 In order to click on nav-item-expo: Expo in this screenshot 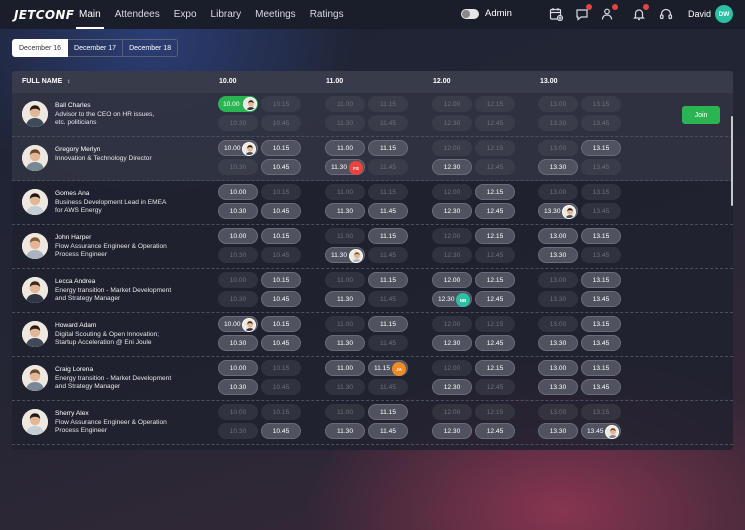, I will do `click(185, 14)`.